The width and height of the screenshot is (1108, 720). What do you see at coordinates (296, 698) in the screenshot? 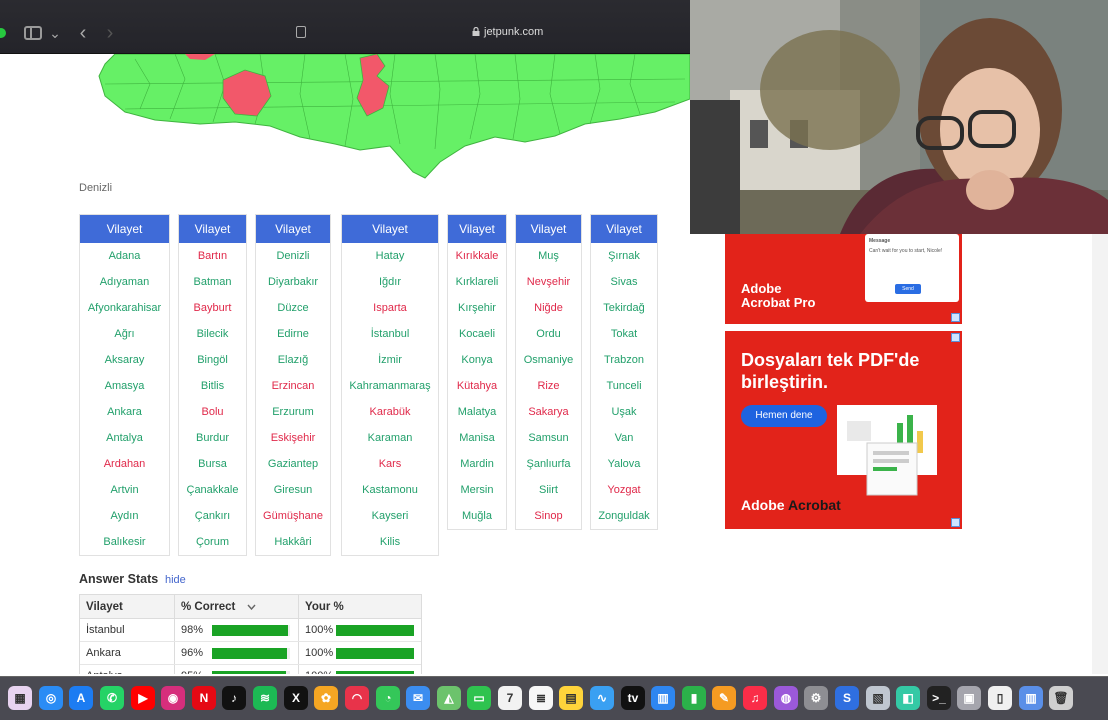
I see `x-icon: X` at bounding box center [296, 698].